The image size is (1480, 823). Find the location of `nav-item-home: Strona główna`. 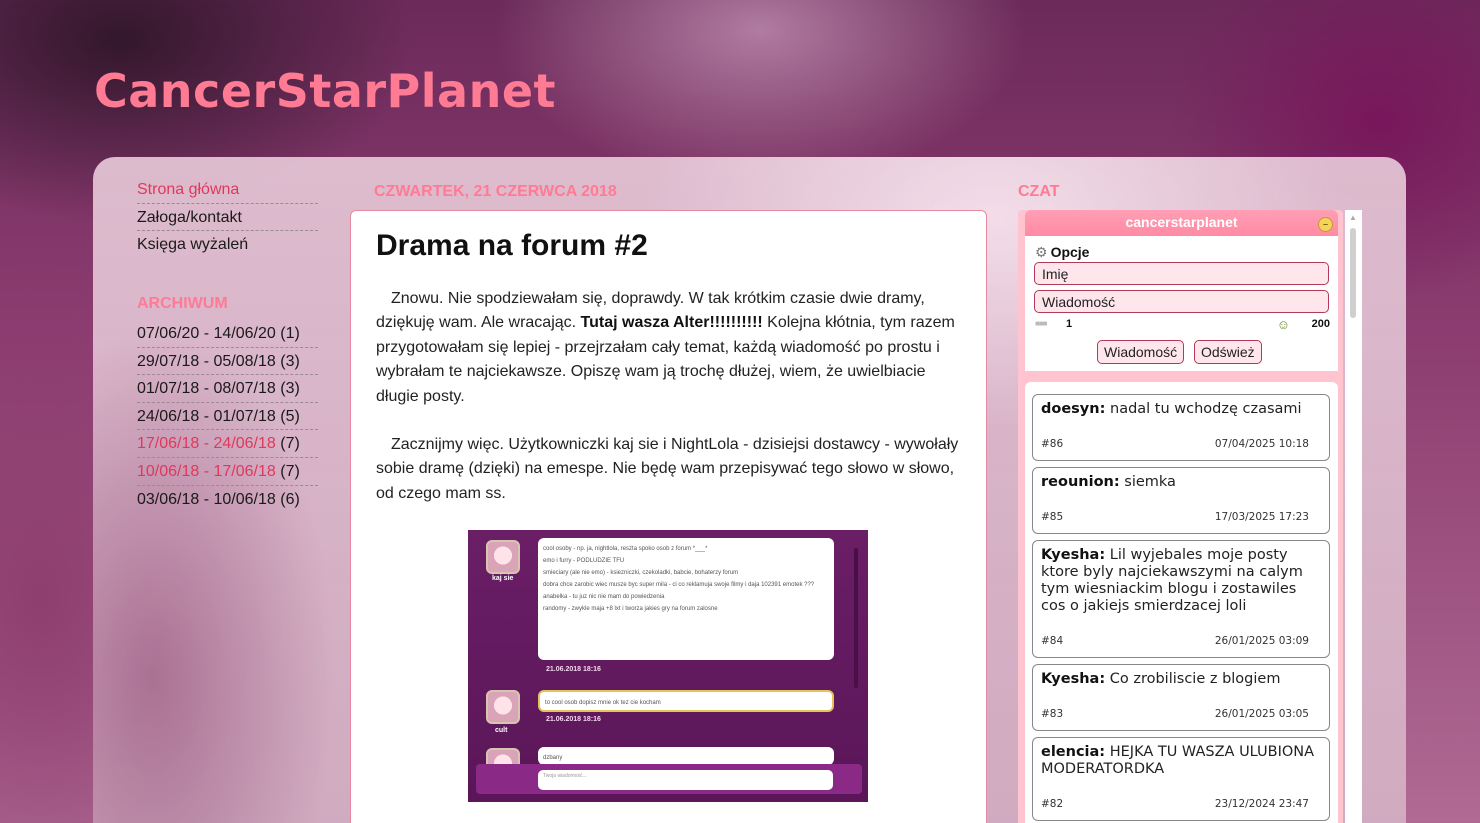

nav-item-home: Strona główna is located at coordinates (227, 190).